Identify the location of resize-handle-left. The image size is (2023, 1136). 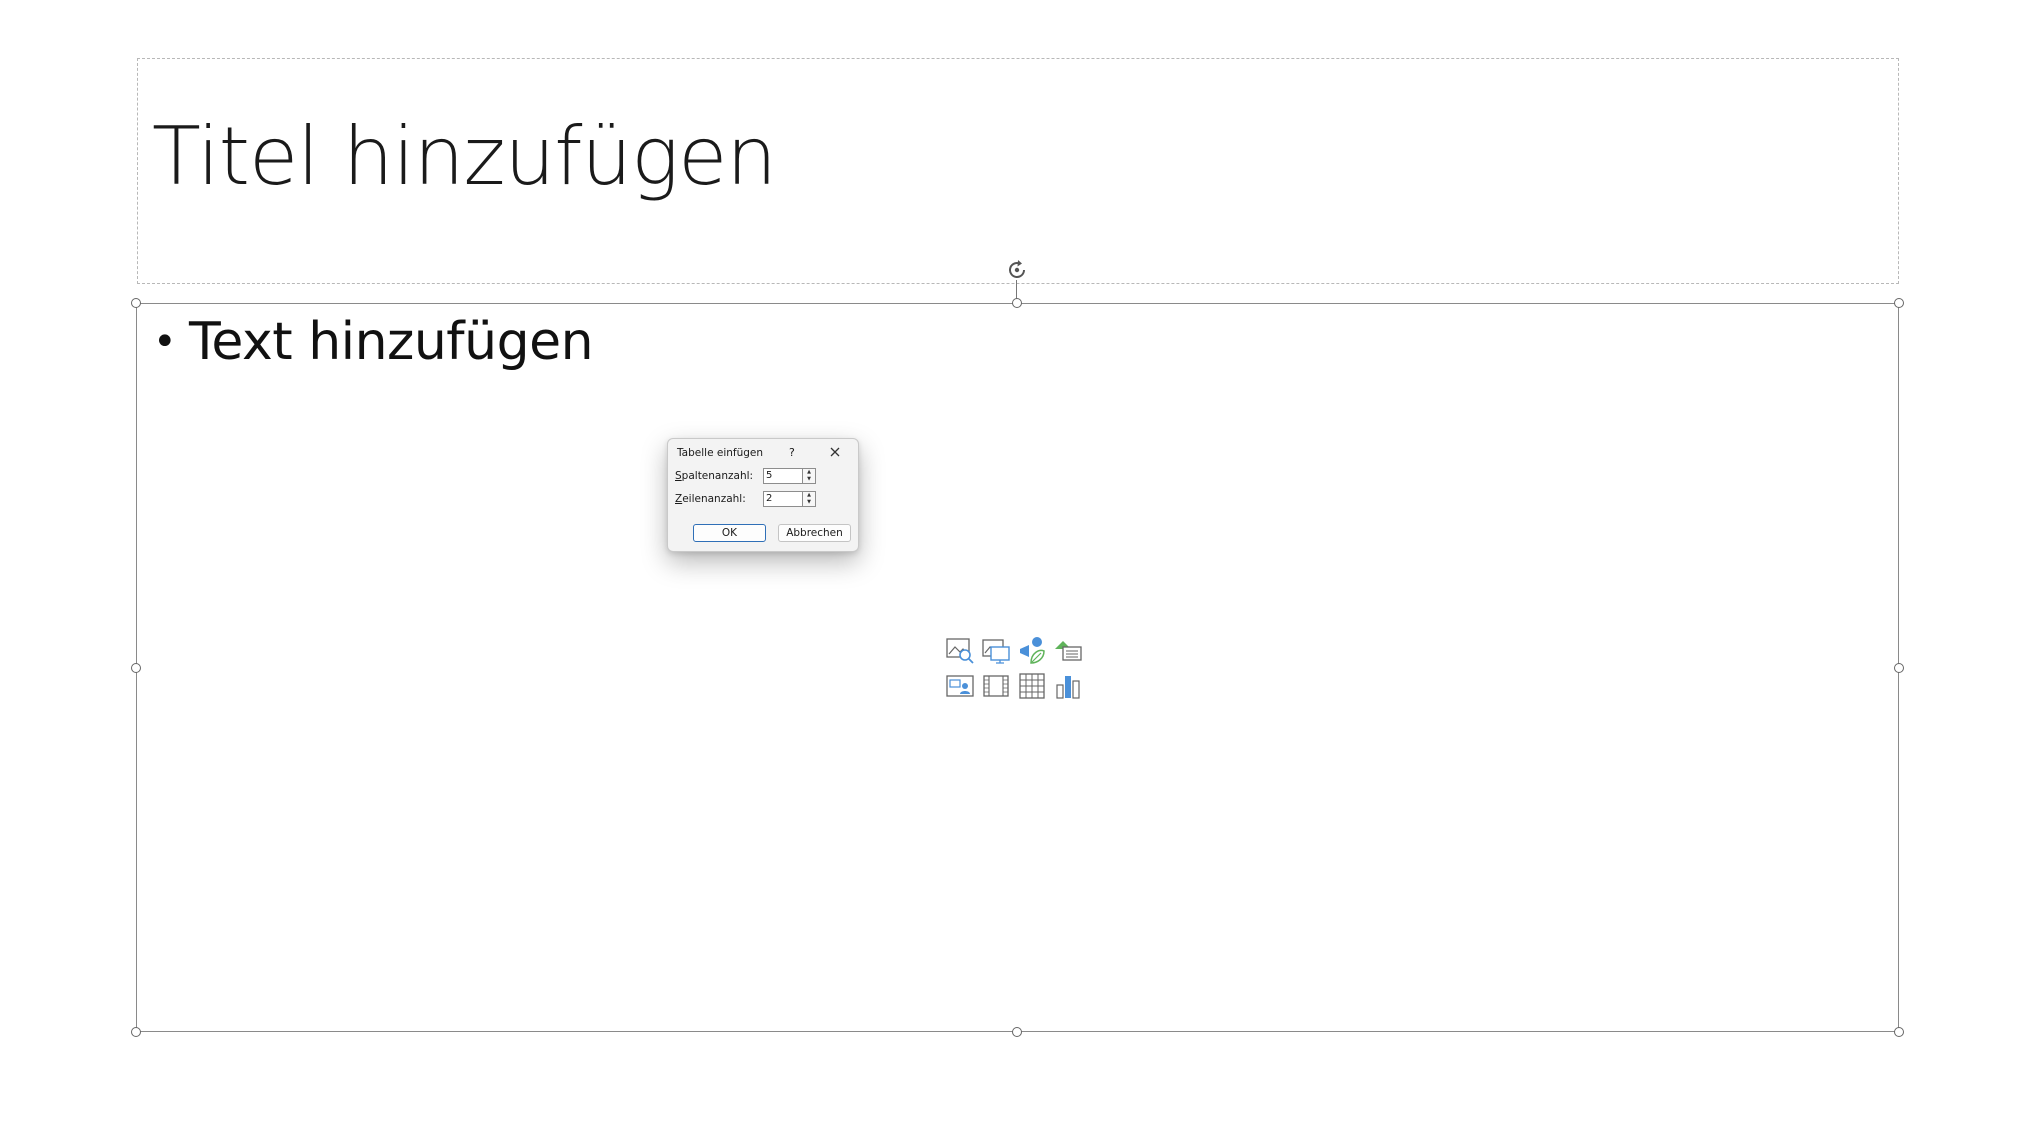
(136, 668).